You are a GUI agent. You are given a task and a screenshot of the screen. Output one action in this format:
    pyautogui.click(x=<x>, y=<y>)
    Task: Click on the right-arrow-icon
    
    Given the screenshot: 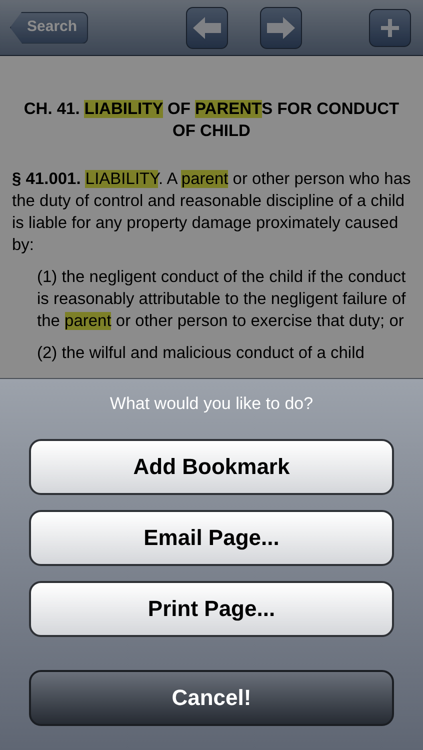 What is the action you would take?
    pyautogui.click(x=280, y=27)
    